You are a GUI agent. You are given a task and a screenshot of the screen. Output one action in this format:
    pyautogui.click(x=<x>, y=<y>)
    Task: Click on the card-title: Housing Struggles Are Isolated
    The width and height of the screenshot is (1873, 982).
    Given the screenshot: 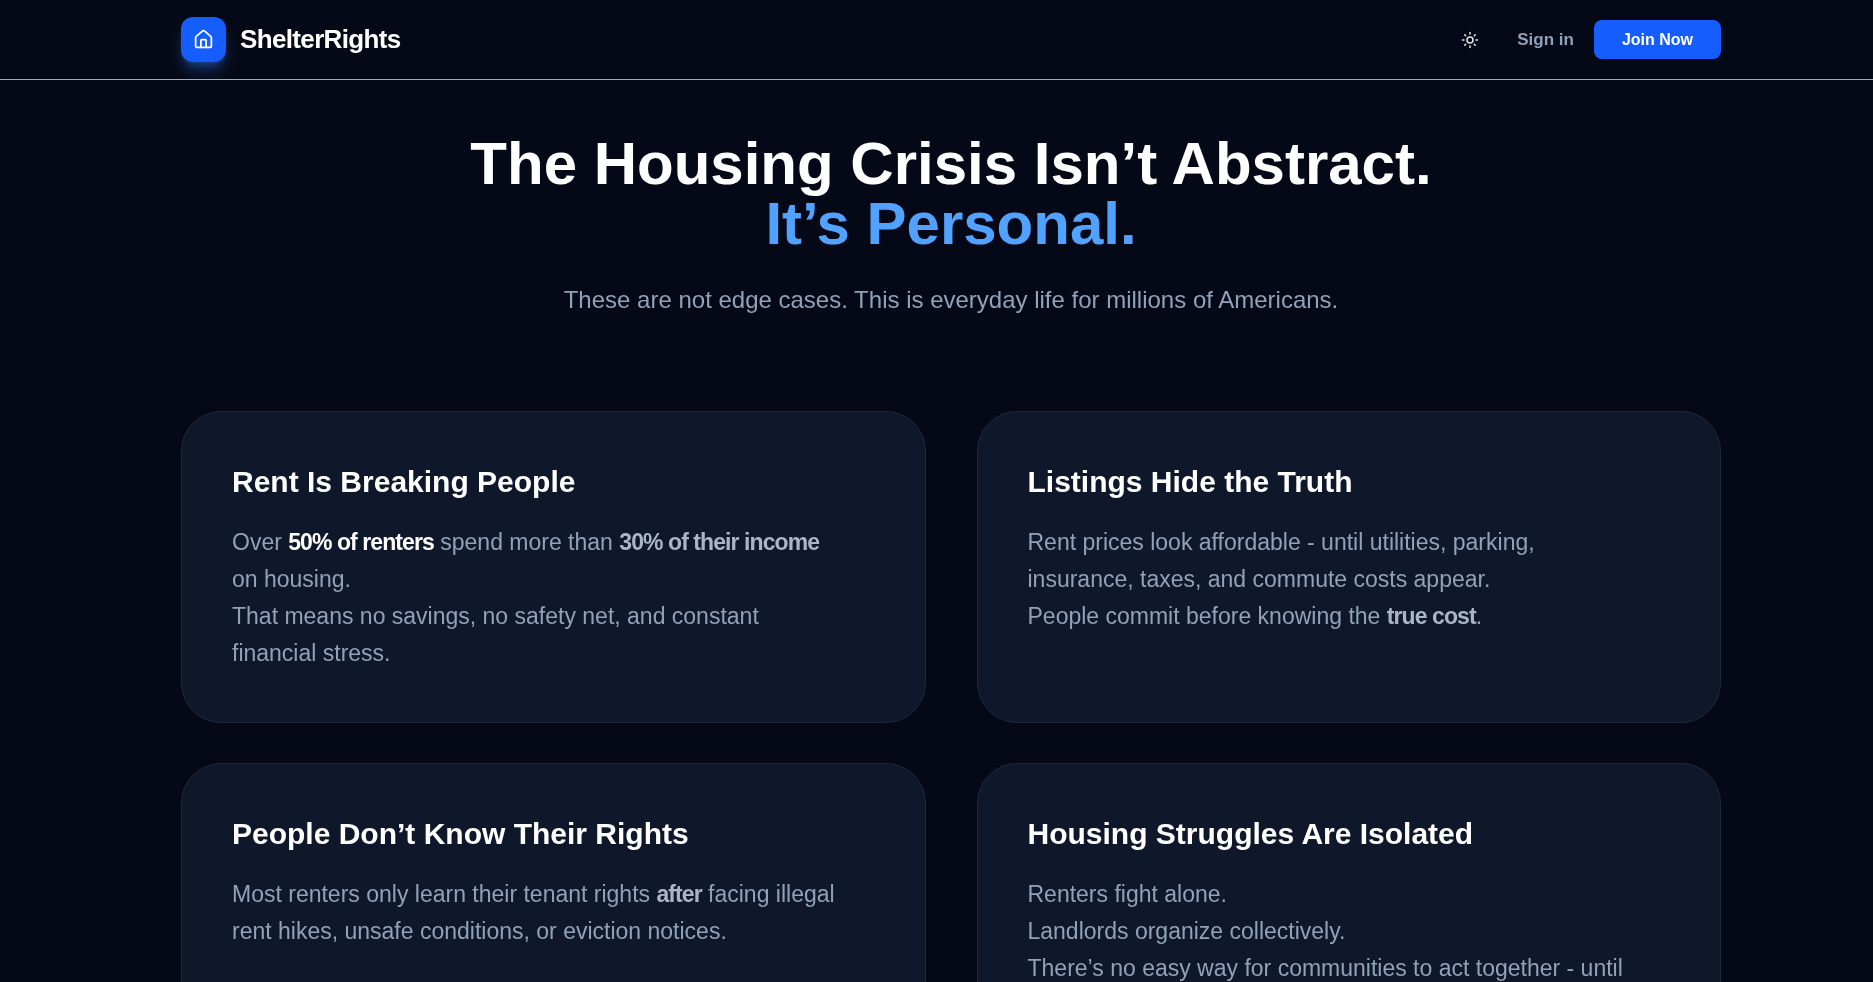 What is the action you would take?
    pyautogui.click(x=1251, y=834)
    